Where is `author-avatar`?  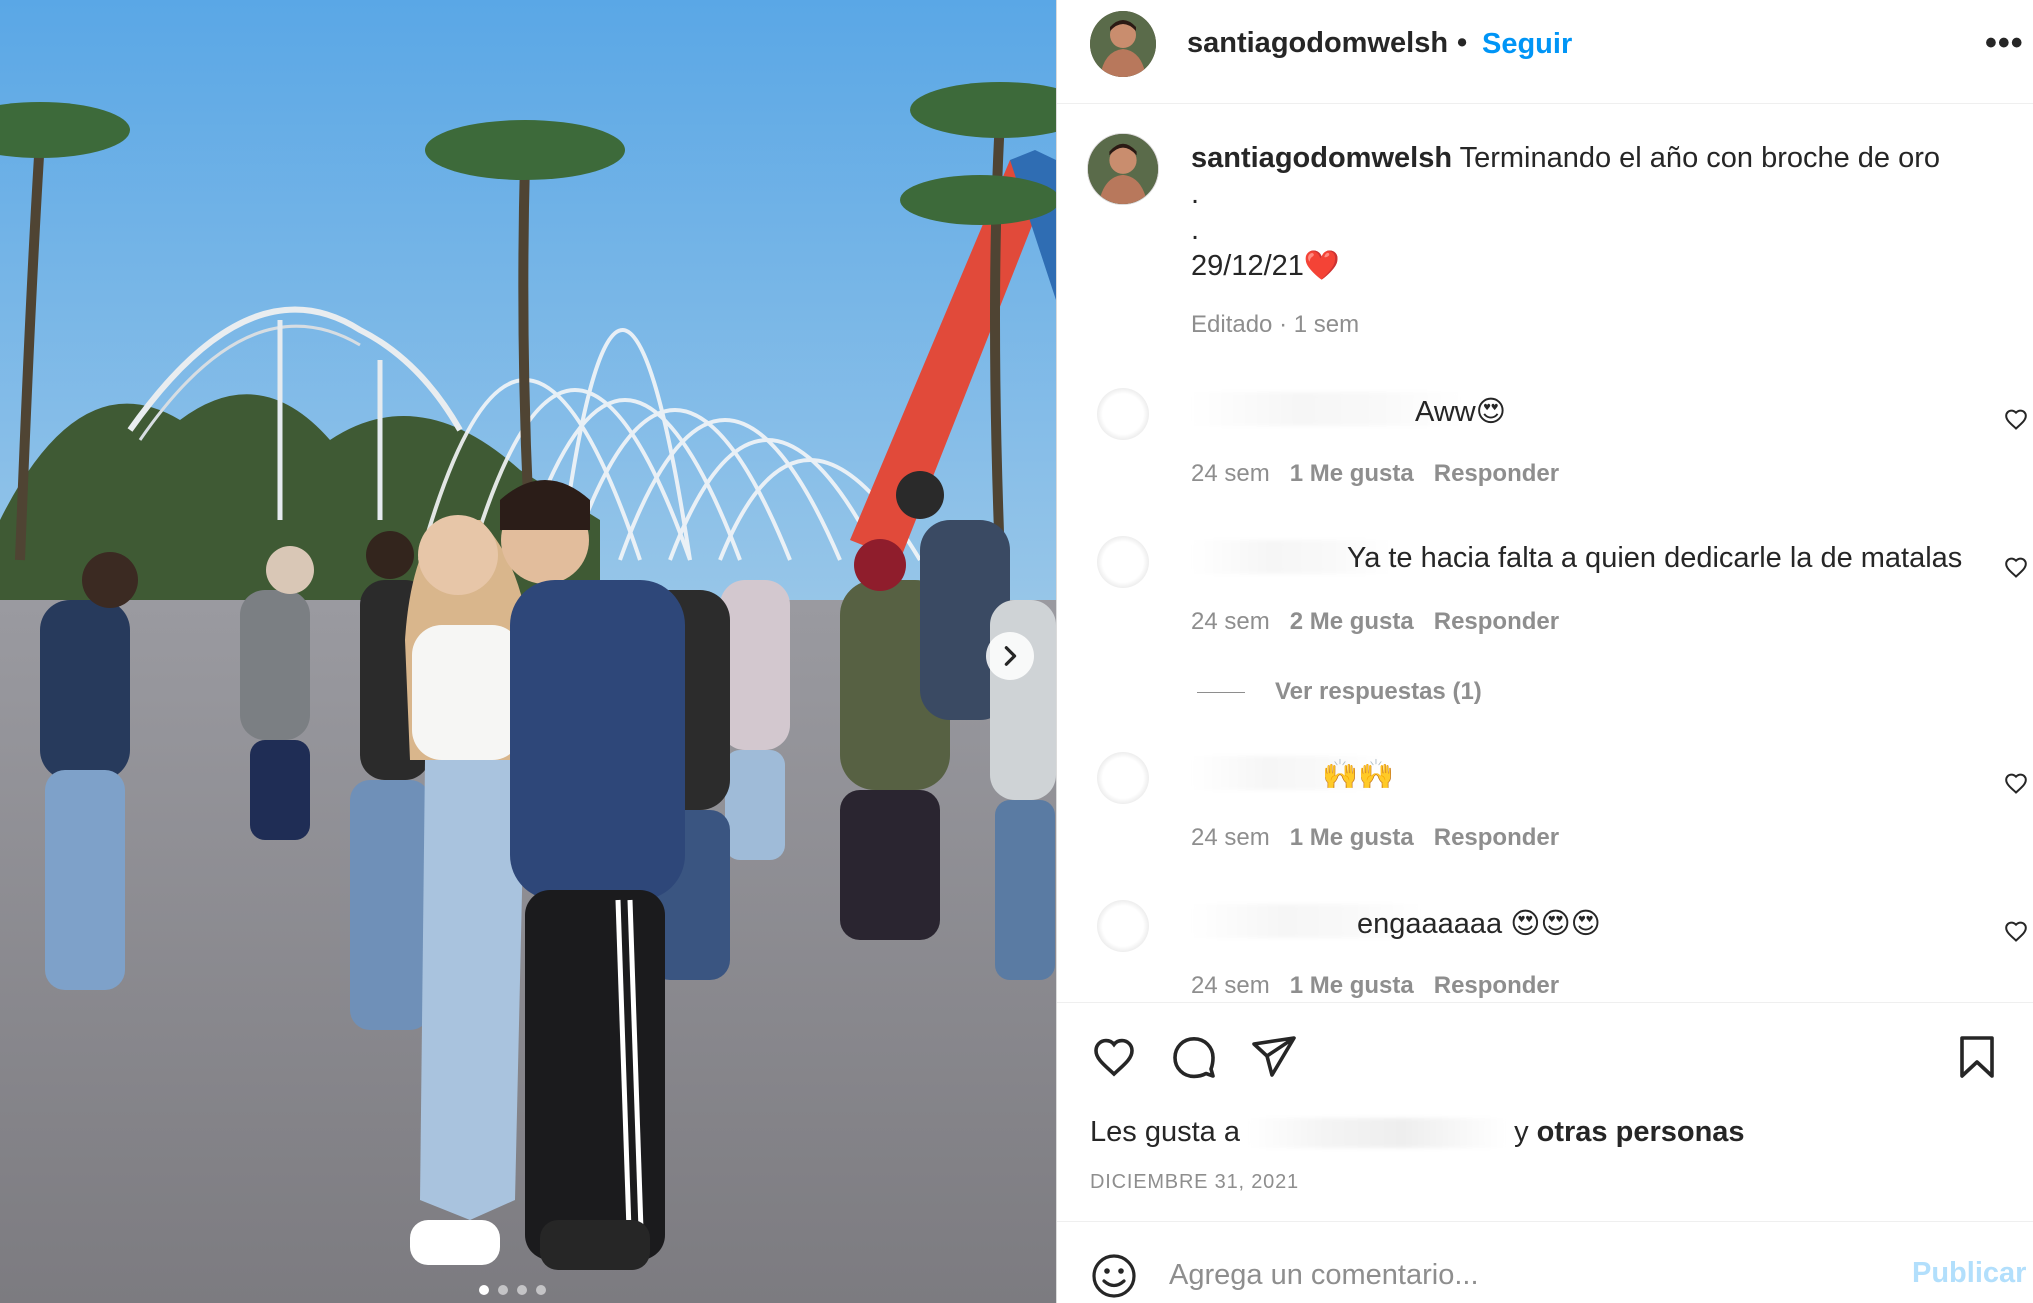 author-avatar is located at coordinates (1123, 44).